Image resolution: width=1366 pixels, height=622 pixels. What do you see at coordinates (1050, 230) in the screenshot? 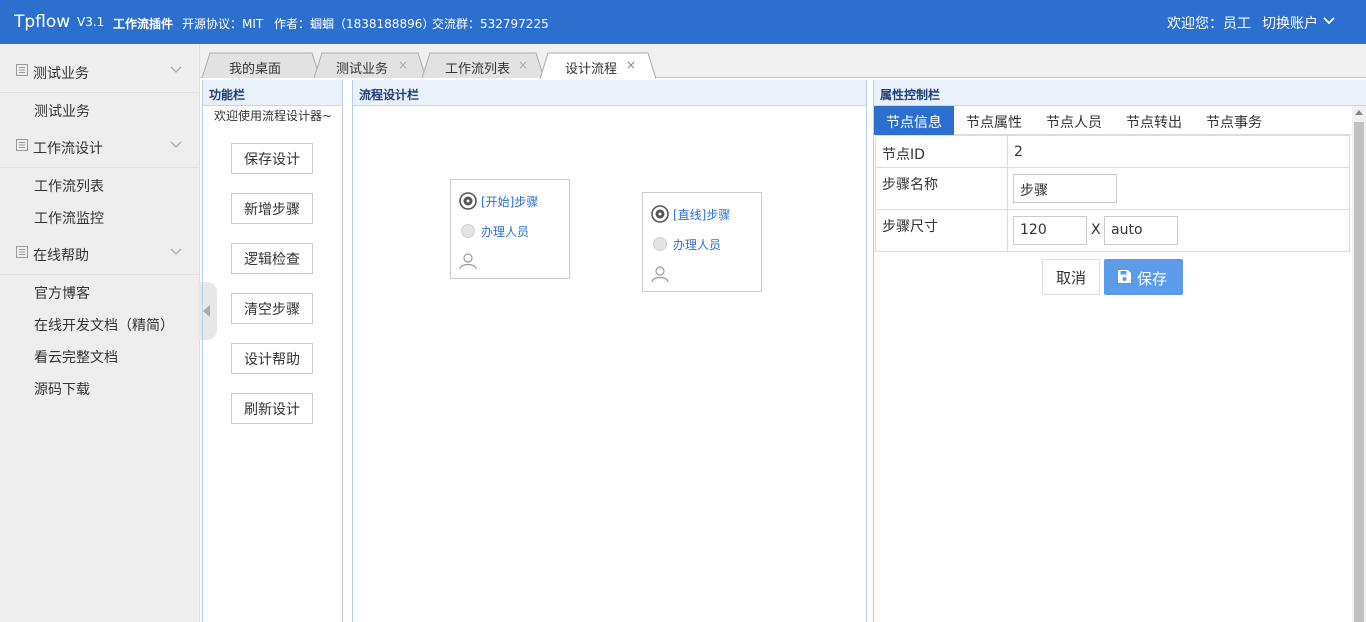
I see `step-width-input: 120` at bounding box center [1050, 230].